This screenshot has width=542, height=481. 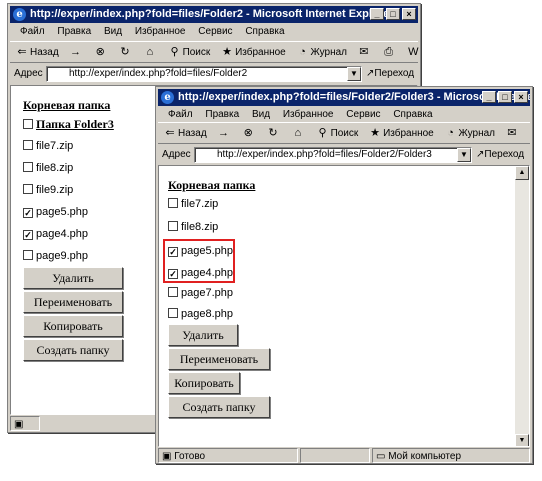 I want to click on status-page-icon: ▣, so click(x=25, y=423).